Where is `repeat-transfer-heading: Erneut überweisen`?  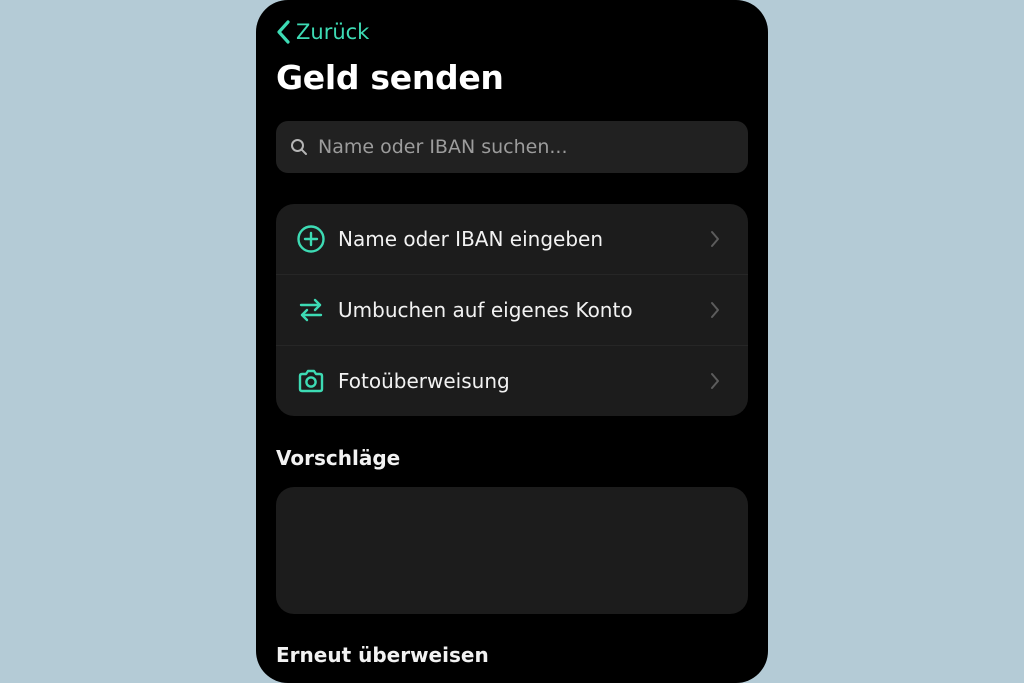 repeat-transfer-heading: Erneut überweisen is located at coordinates (382, 655).